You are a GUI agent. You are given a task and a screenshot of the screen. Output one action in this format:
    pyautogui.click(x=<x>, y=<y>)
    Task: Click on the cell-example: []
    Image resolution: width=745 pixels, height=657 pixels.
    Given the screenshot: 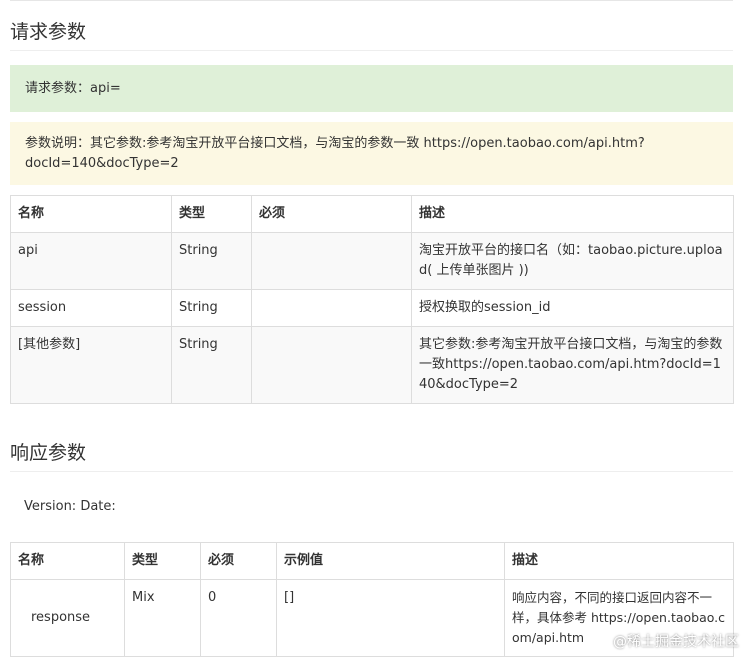 What is the action you would take?
    pyautogui.click(x=390, y=618)
    